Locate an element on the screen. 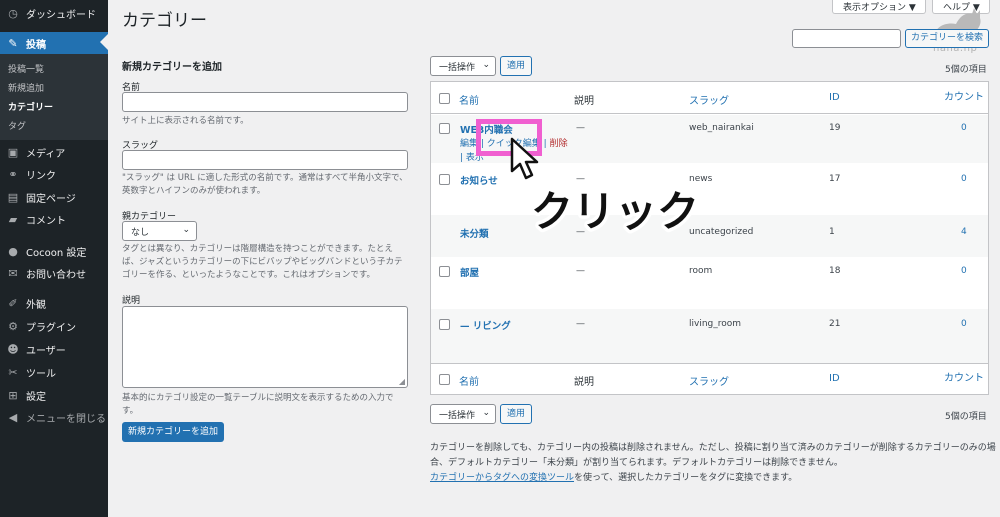 The image size is (1000, 517). slug-cell: web_nairankai is located at coordinates (721, 128).